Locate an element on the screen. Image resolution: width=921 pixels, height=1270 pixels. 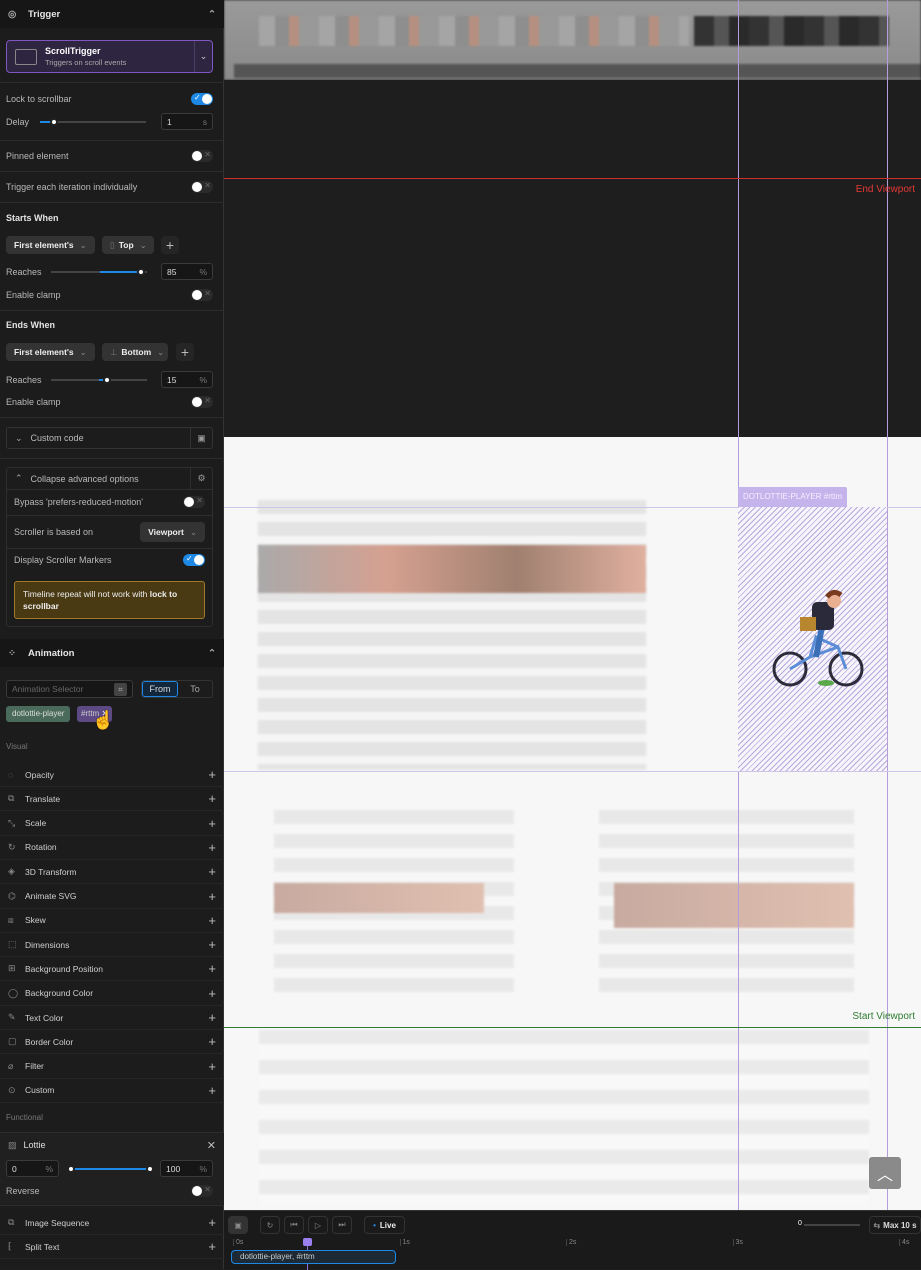
from-button: From is located at coordinates (160, 689).